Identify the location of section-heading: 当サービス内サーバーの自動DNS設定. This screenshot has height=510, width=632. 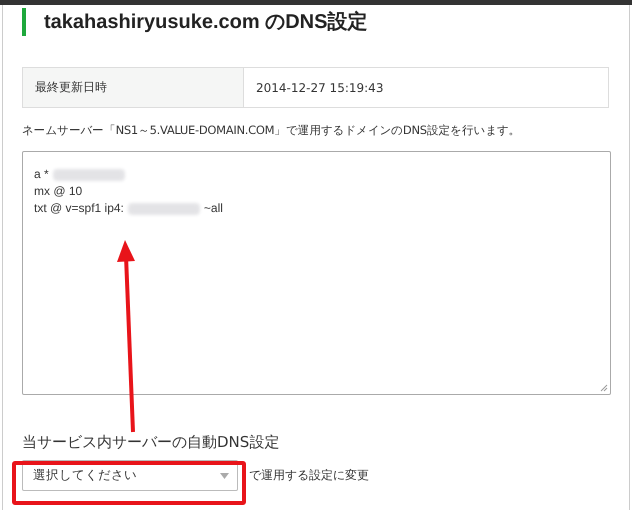
(151, 442).